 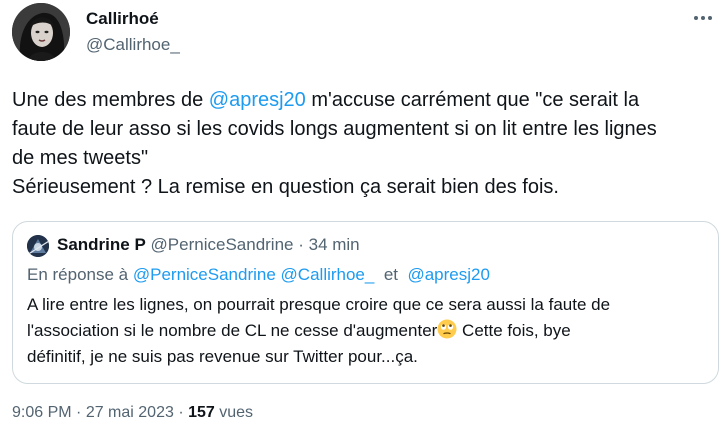 What do you see at coordinates (328, 274) in the screenshot?
I see `mention-link: @Callirhoe_` at bounding box center [328, 274].